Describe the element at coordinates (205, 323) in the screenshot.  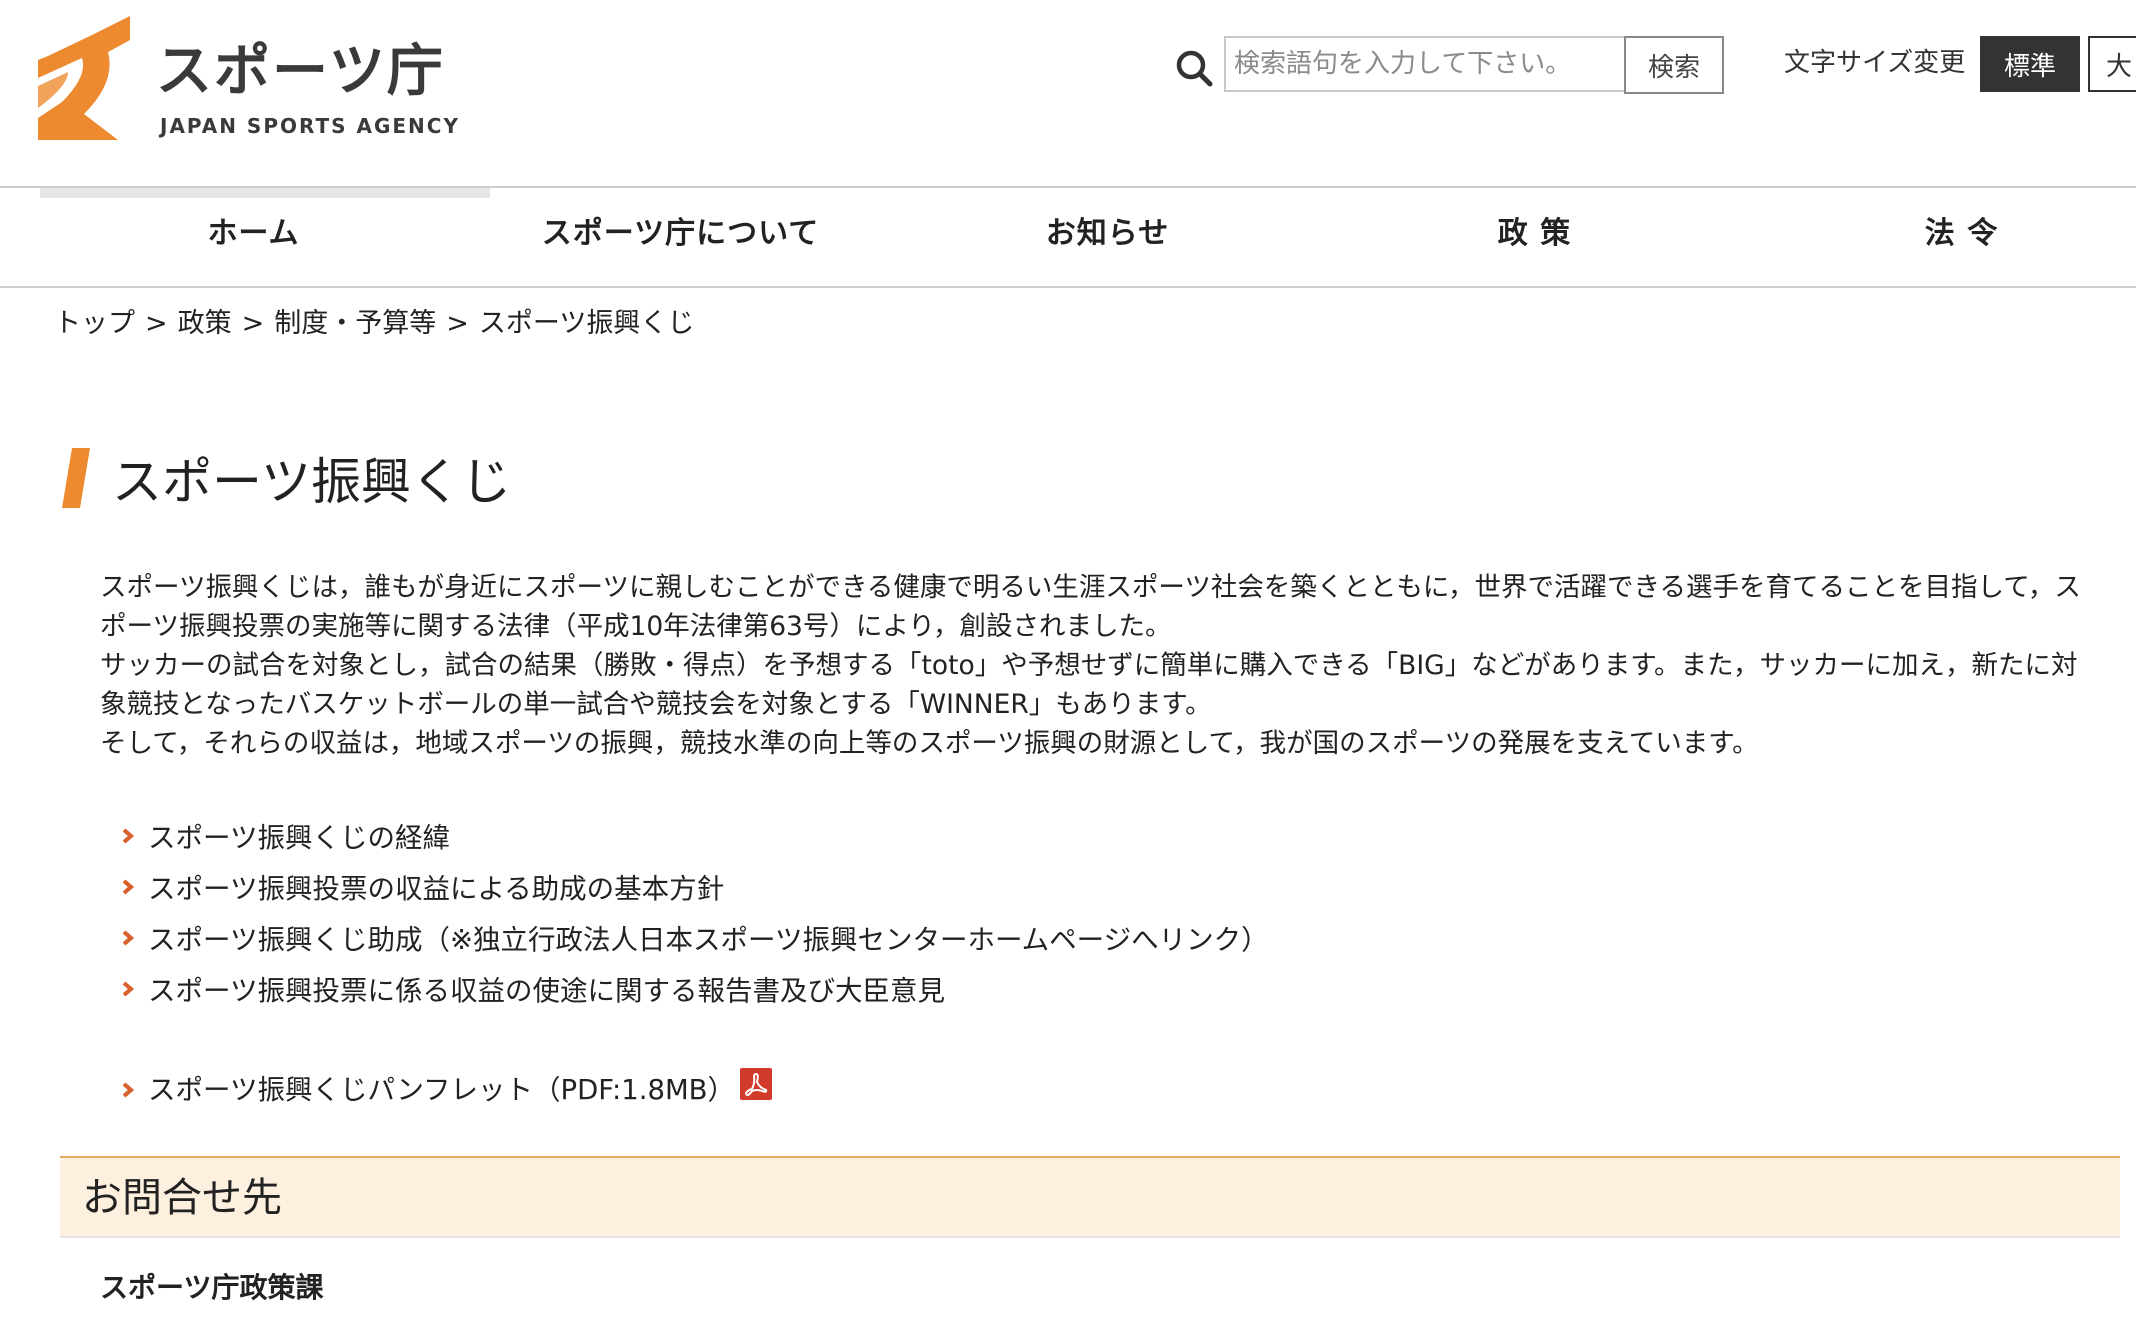
I see `breadcrumb-policy: 政策` at that location.